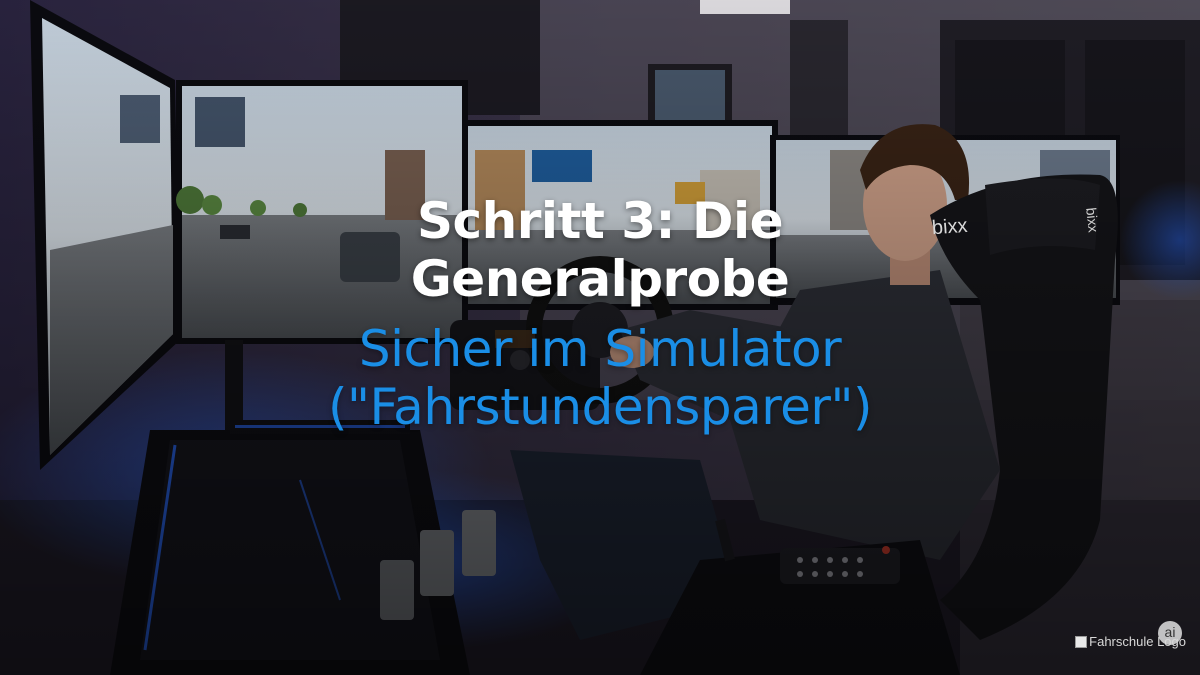  Describe the element at coordinates (1081, 641) in the screenshot. I see `broken-image-icon` at that location.